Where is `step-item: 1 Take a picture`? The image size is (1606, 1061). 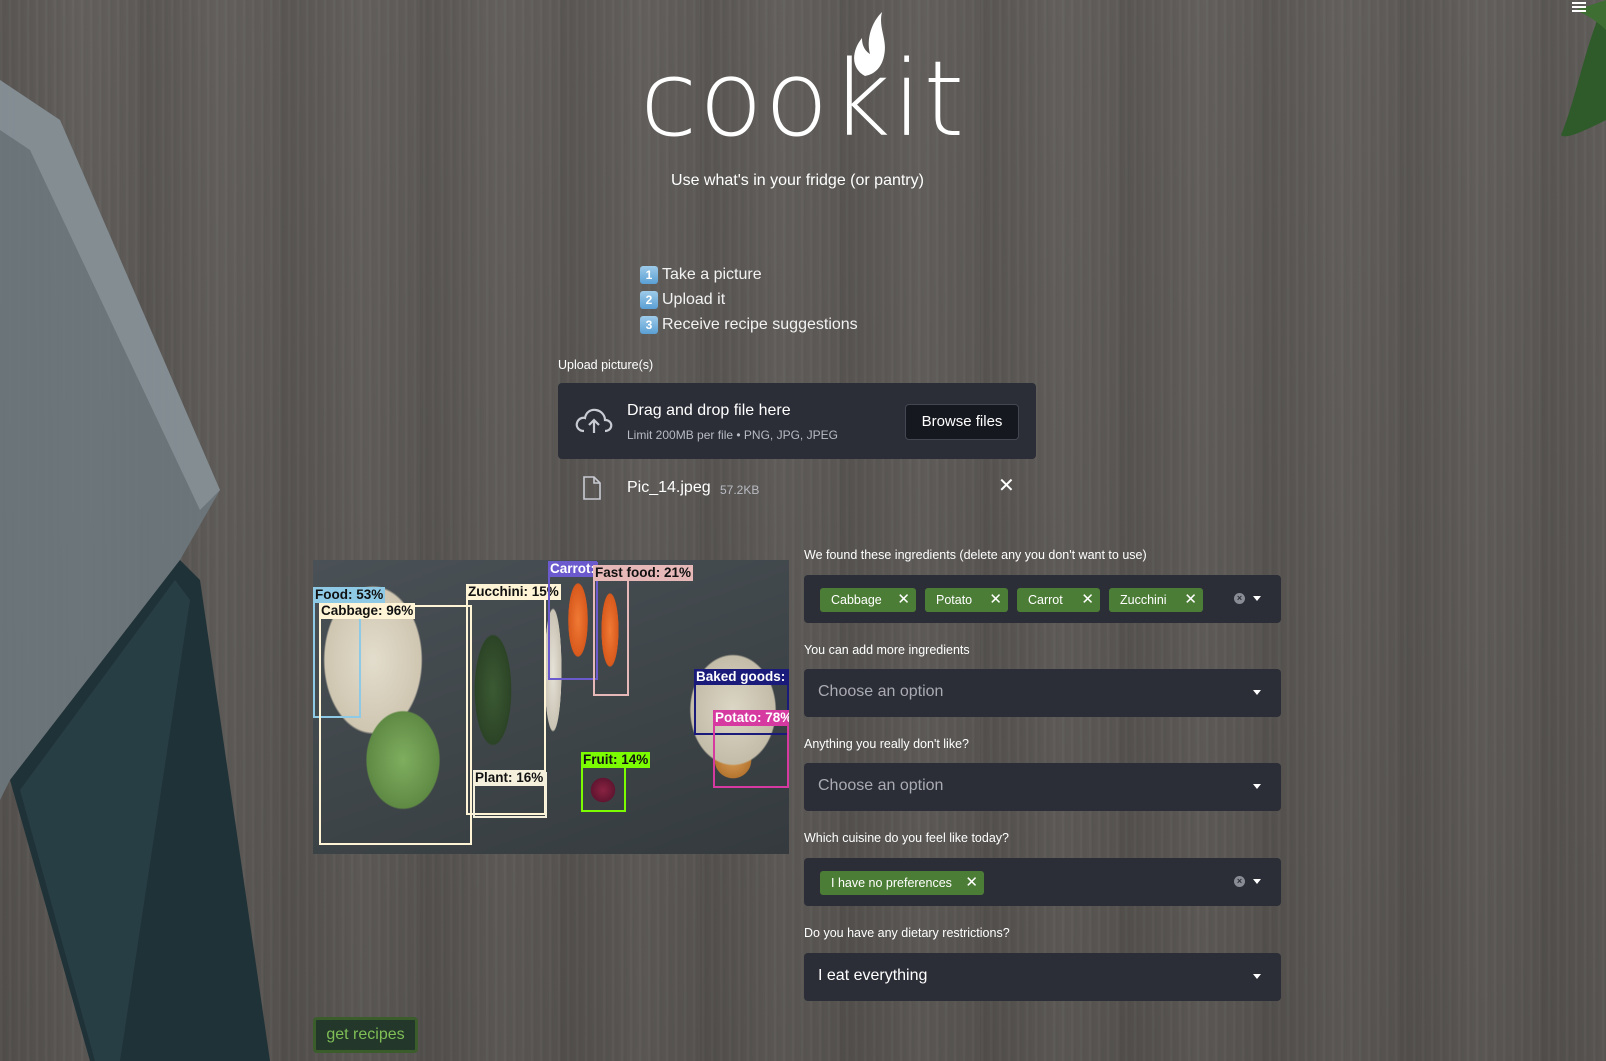 step-item: 1 Take a picture is located at coordinates (749, 274).